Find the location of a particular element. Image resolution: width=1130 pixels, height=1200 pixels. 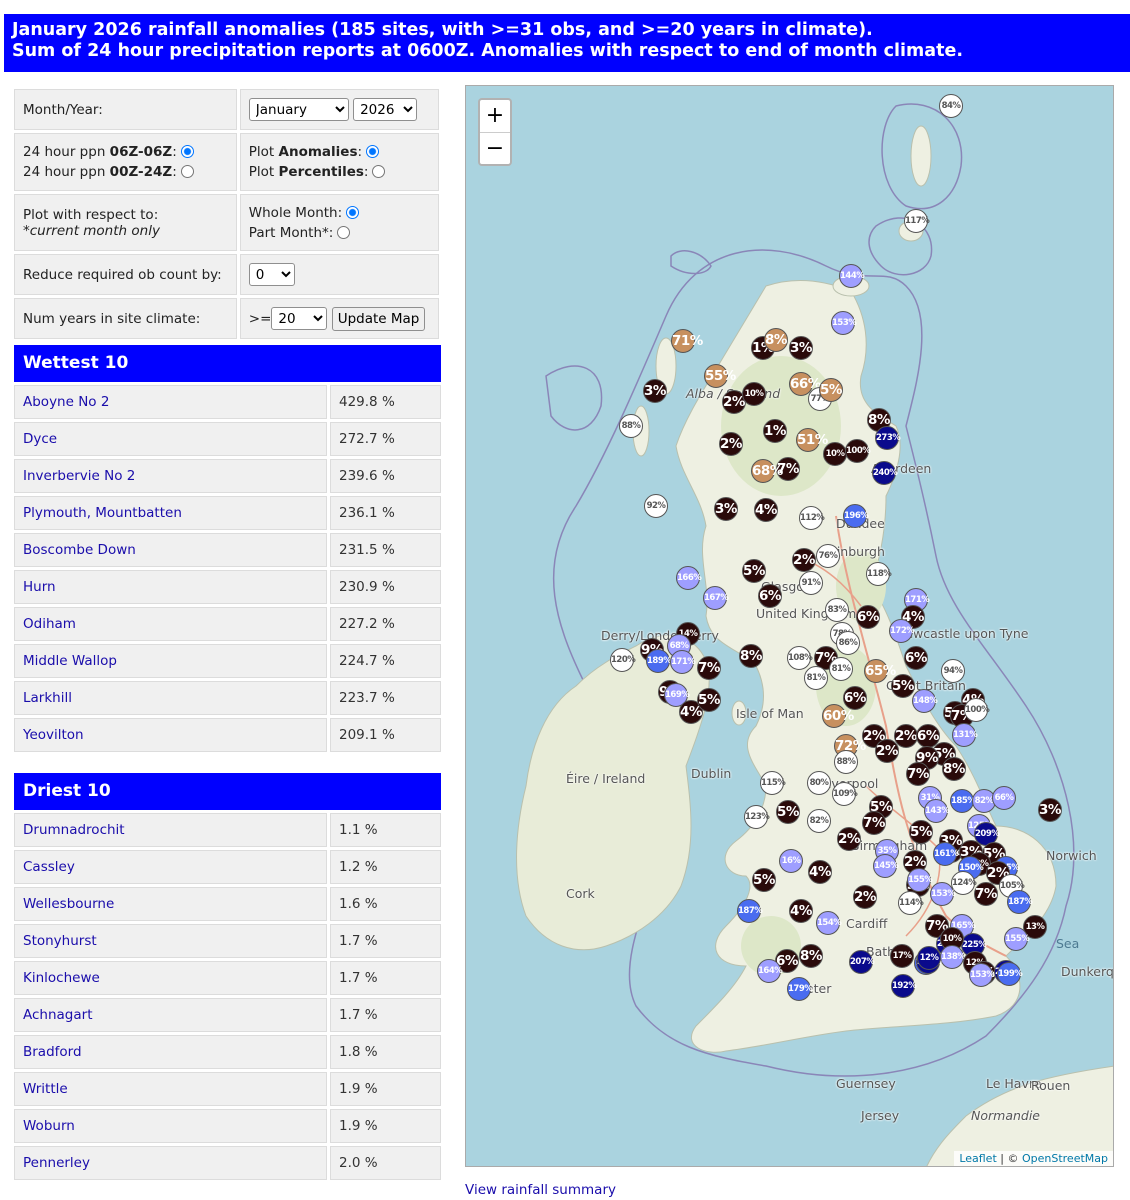

station-marker: 145% is located at coordinates (886, 866).